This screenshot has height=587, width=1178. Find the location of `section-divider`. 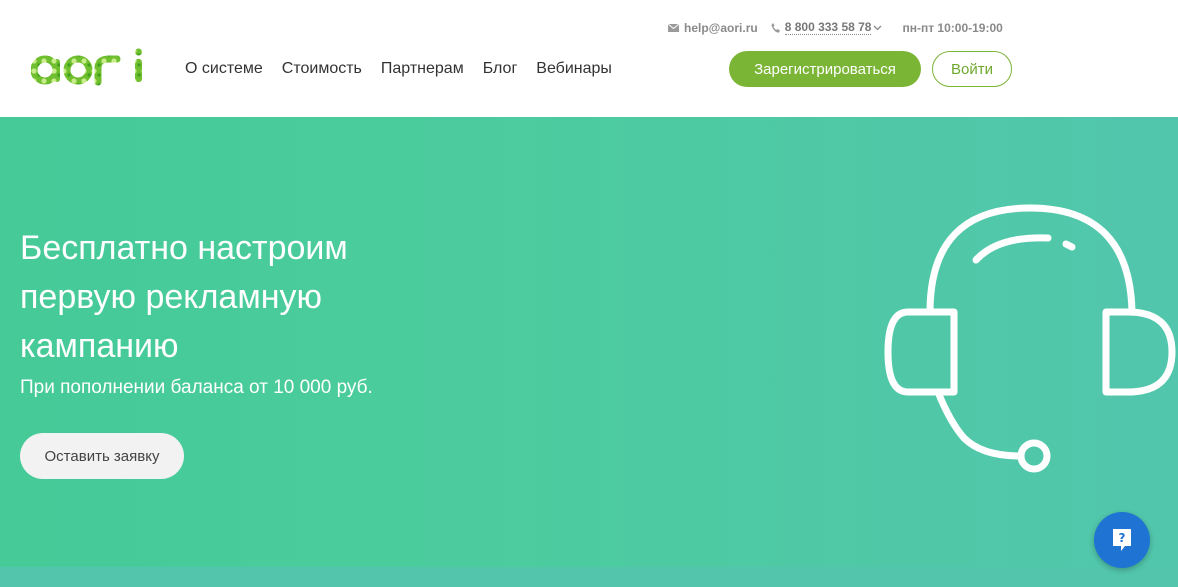

section-divider is located at coordinates (589, 577).